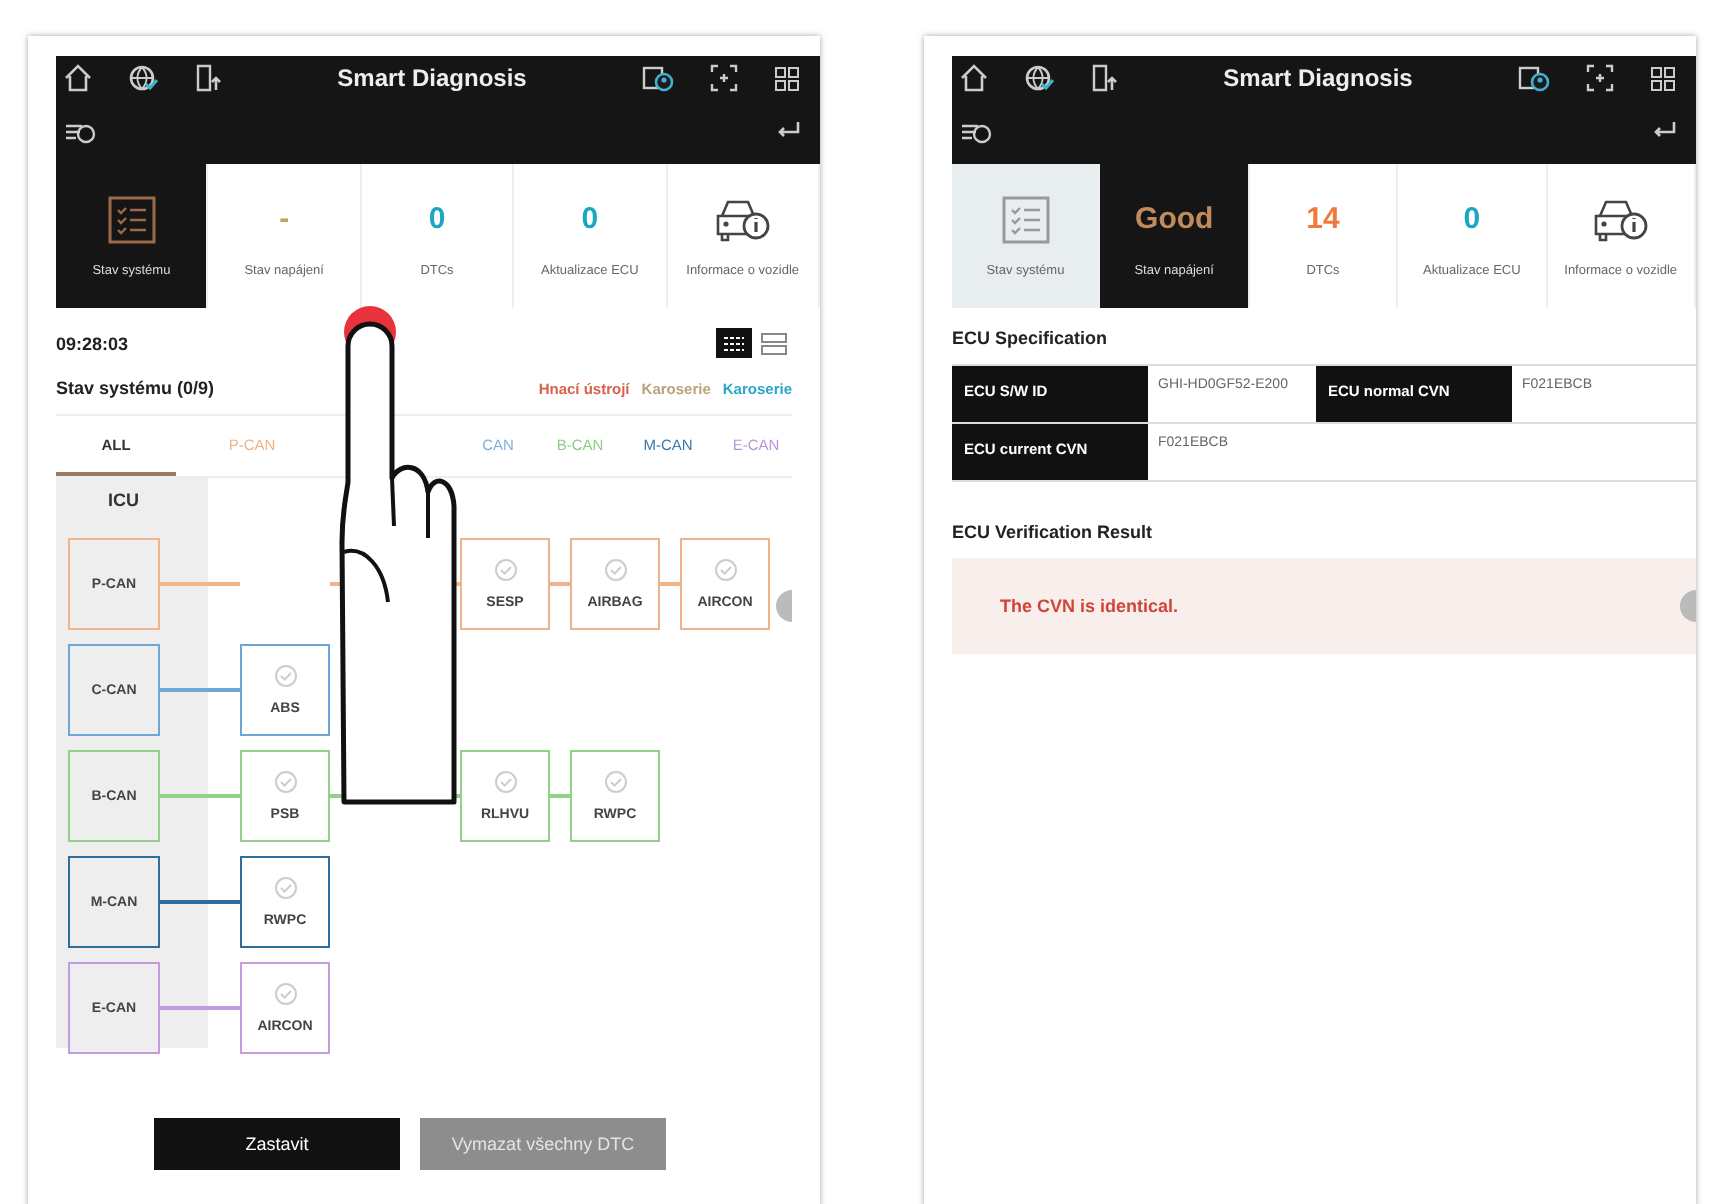 The width and height of the screenshot is (1710, 1204). I want to click on tile-value: -, so click(284, 219).